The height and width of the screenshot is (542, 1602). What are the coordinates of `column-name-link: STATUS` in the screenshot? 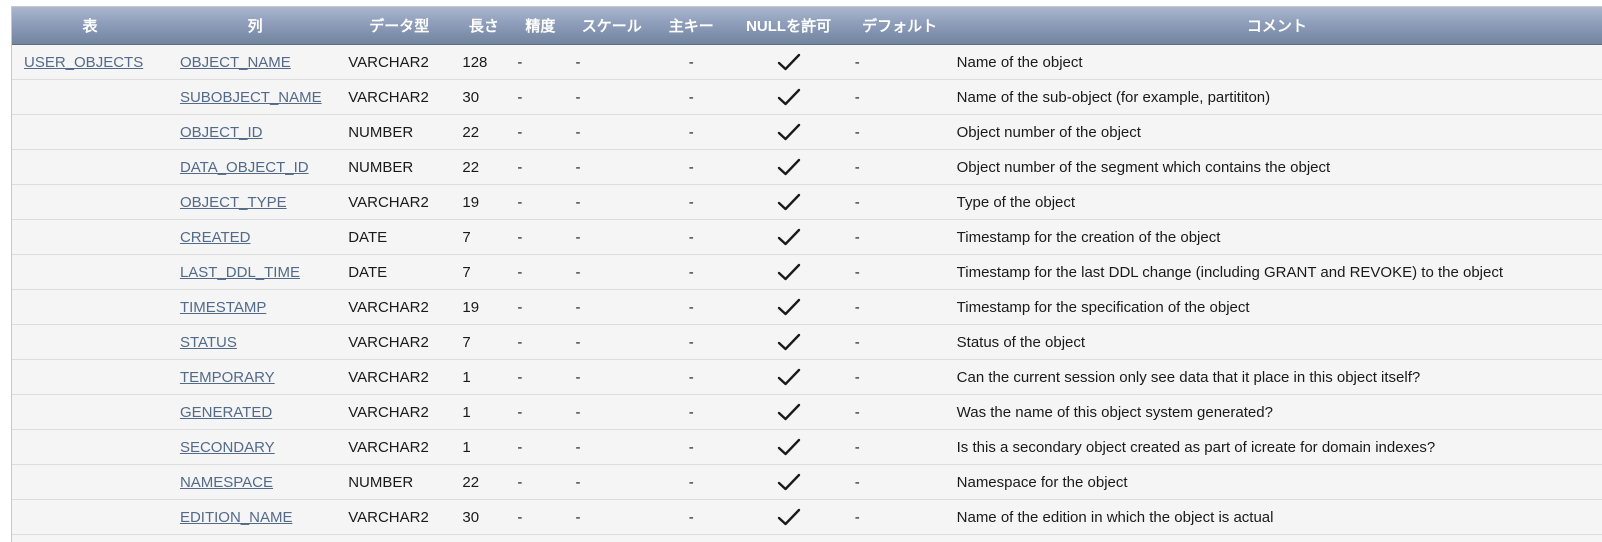 It's located at (208, 342).